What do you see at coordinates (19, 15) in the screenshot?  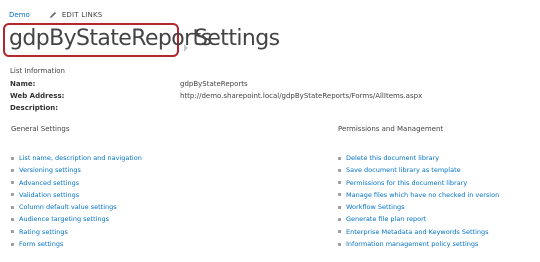 I see `breadcrumb-demo-link: Demo` at bounding box center [19, 15].